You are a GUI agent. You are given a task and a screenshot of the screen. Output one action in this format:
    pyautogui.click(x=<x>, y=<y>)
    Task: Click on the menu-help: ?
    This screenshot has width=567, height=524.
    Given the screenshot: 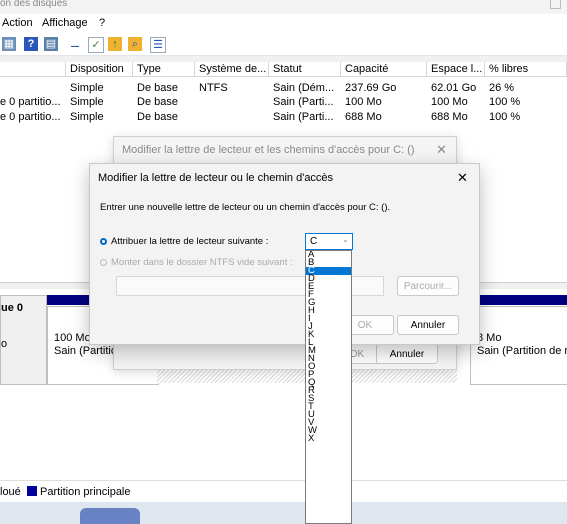 What is the action you would take?
    pyautogui.click(x=102, y=23)
    